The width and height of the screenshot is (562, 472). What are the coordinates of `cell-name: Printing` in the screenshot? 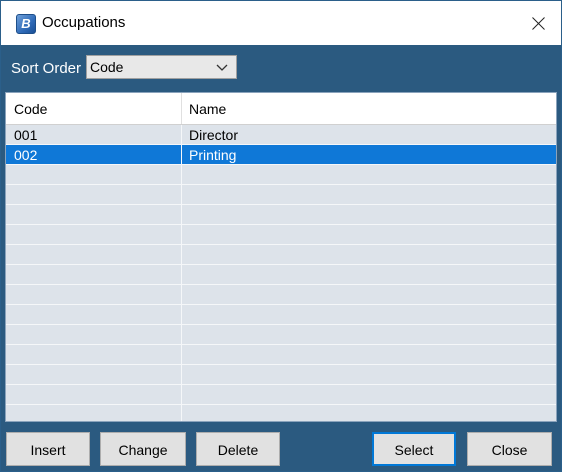 It's located at (213, 155).